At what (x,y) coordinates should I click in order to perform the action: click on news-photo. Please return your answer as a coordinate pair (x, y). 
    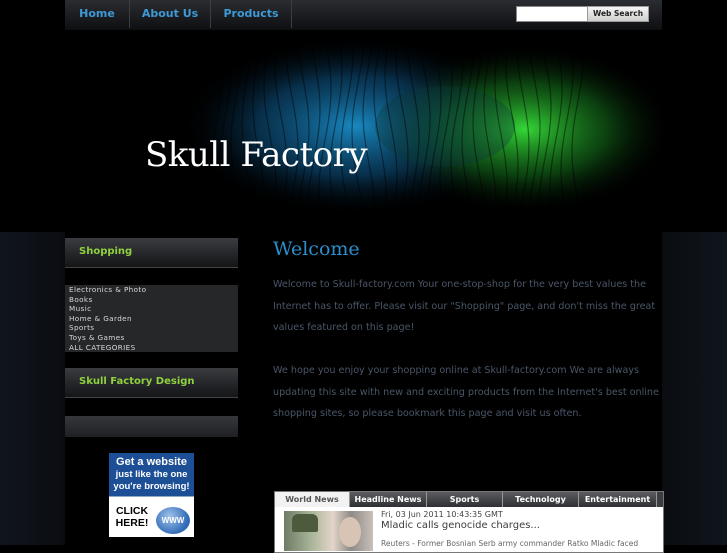
    Looking at the image, I should click on (328, 531).